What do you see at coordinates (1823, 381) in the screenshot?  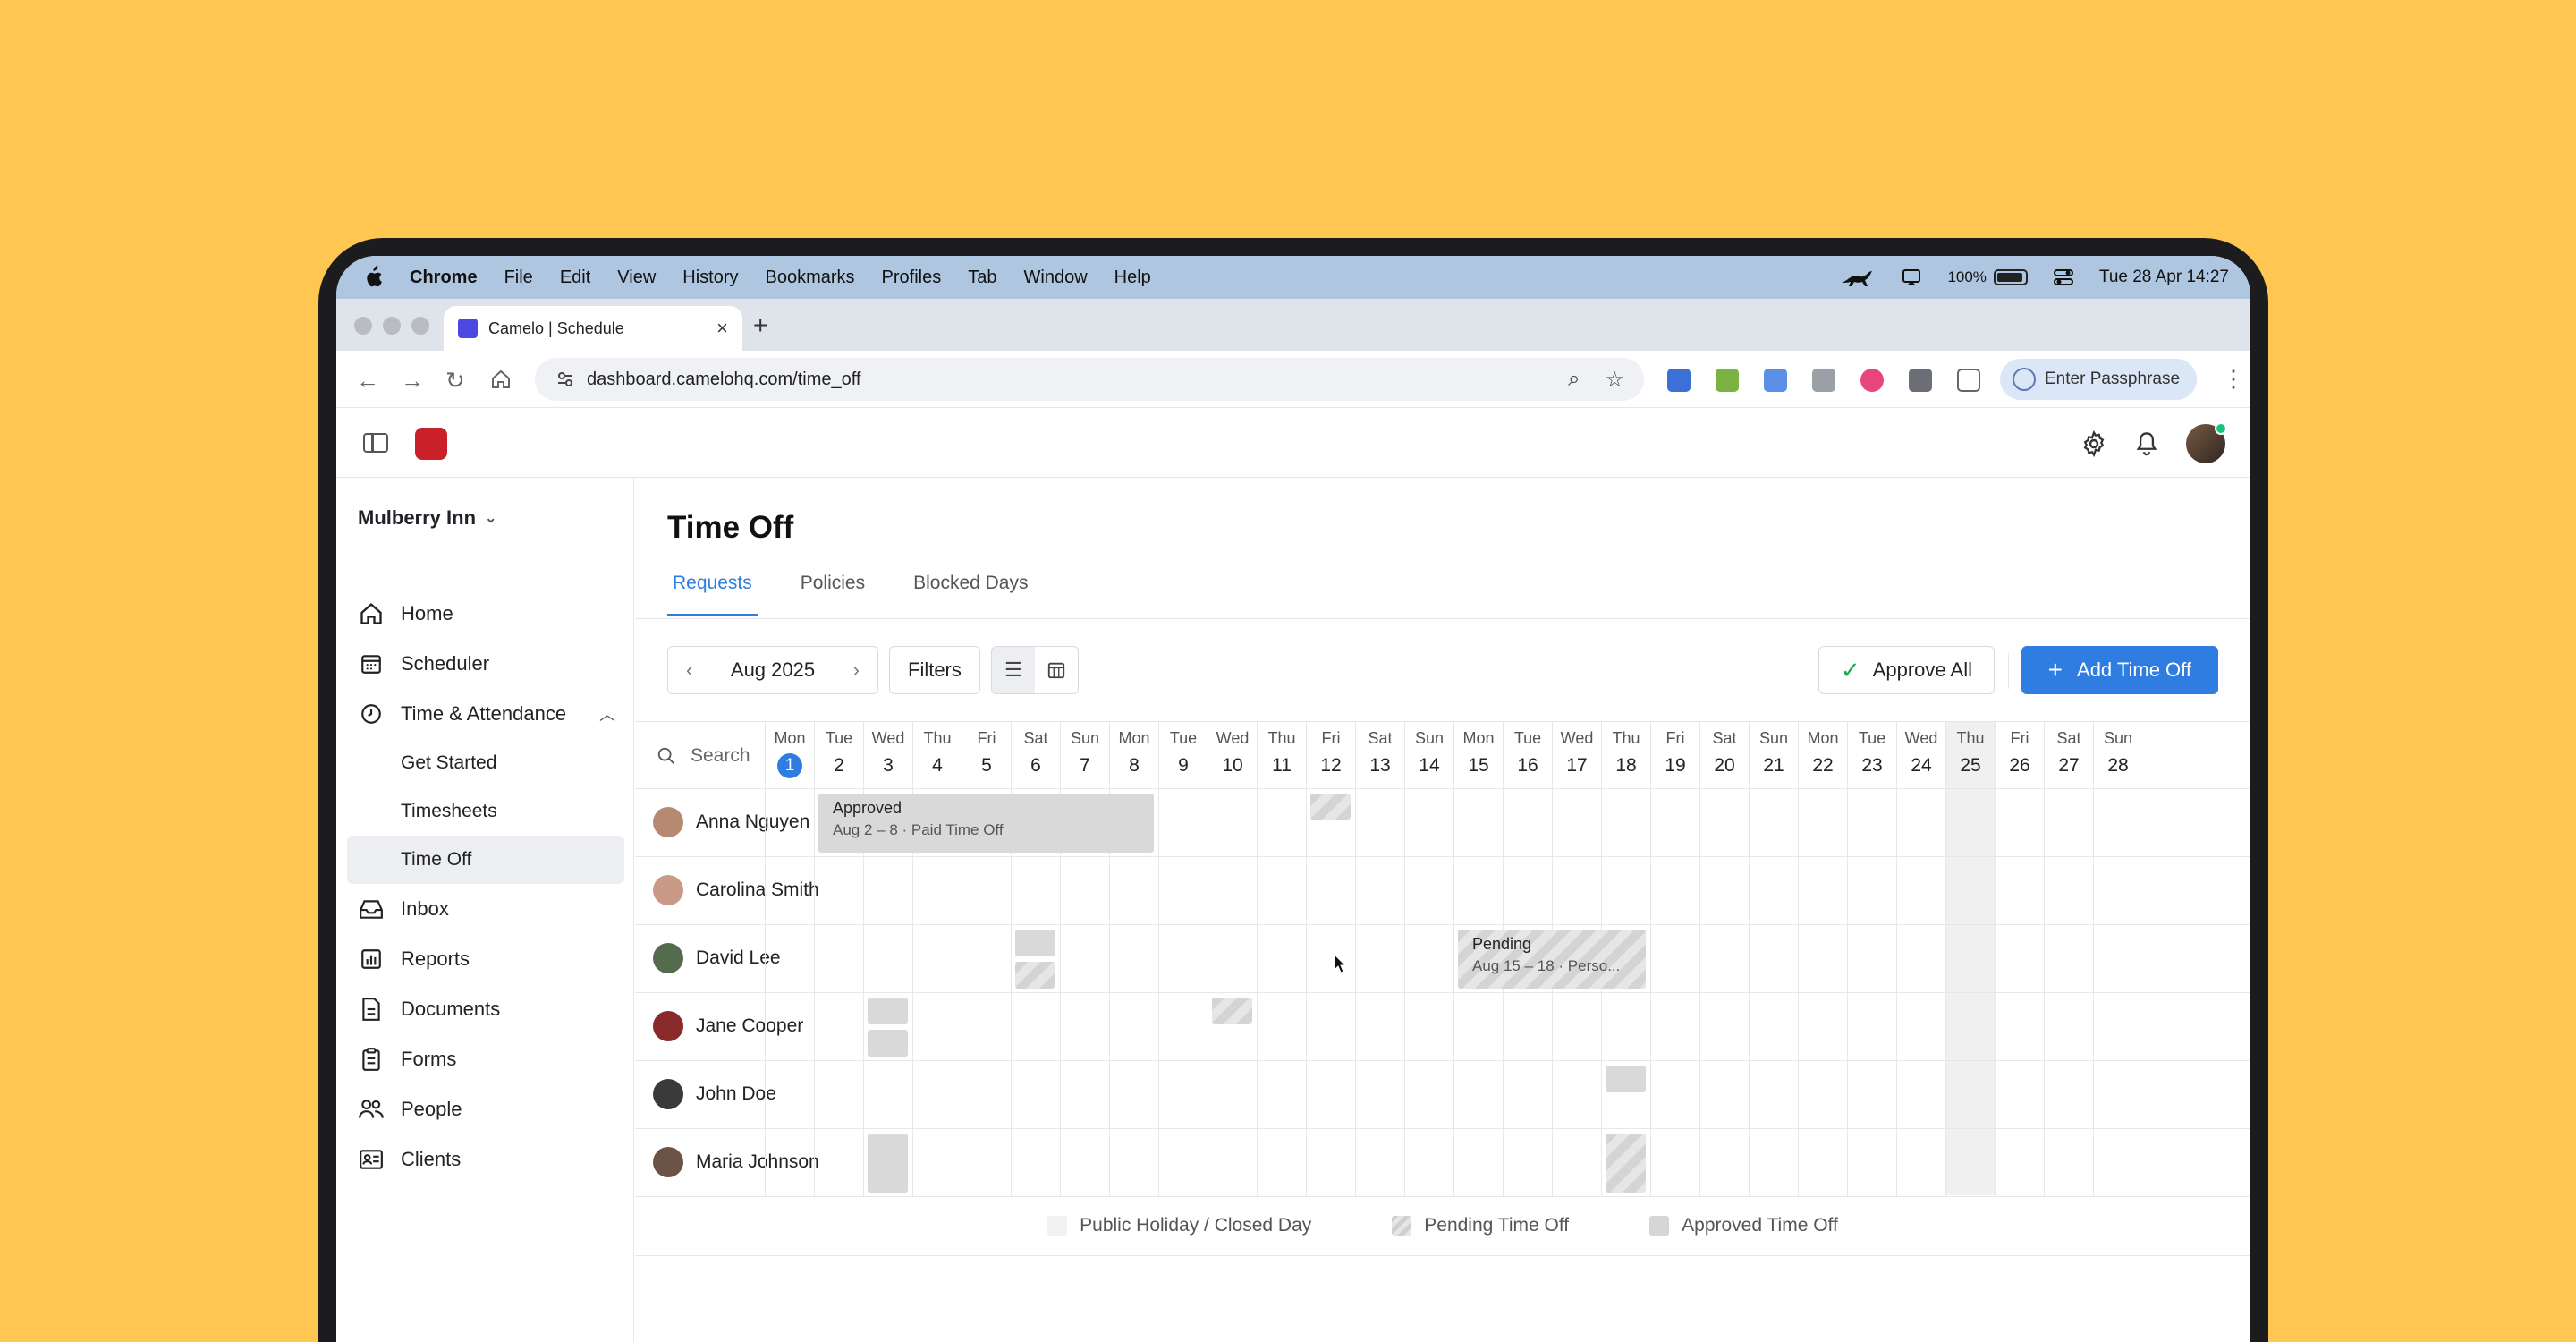 I see `extension-4-icon` at bounding box center [1823, 381].